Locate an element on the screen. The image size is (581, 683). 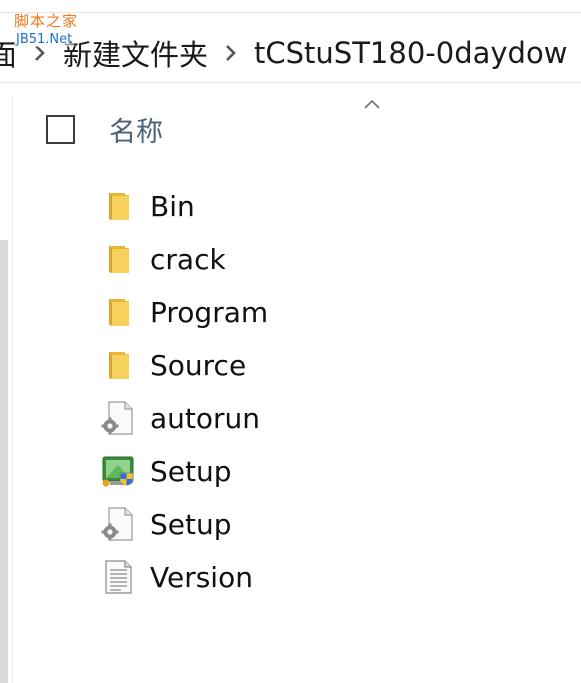
list-item-source: Source is located at coordinates (173, 365).